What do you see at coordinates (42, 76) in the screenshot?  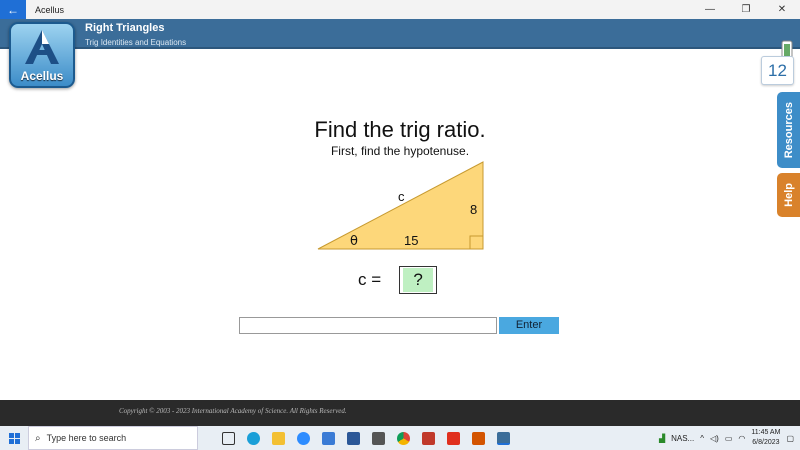 I see `logo-text: Acellus` at bounding box center [42, 76].